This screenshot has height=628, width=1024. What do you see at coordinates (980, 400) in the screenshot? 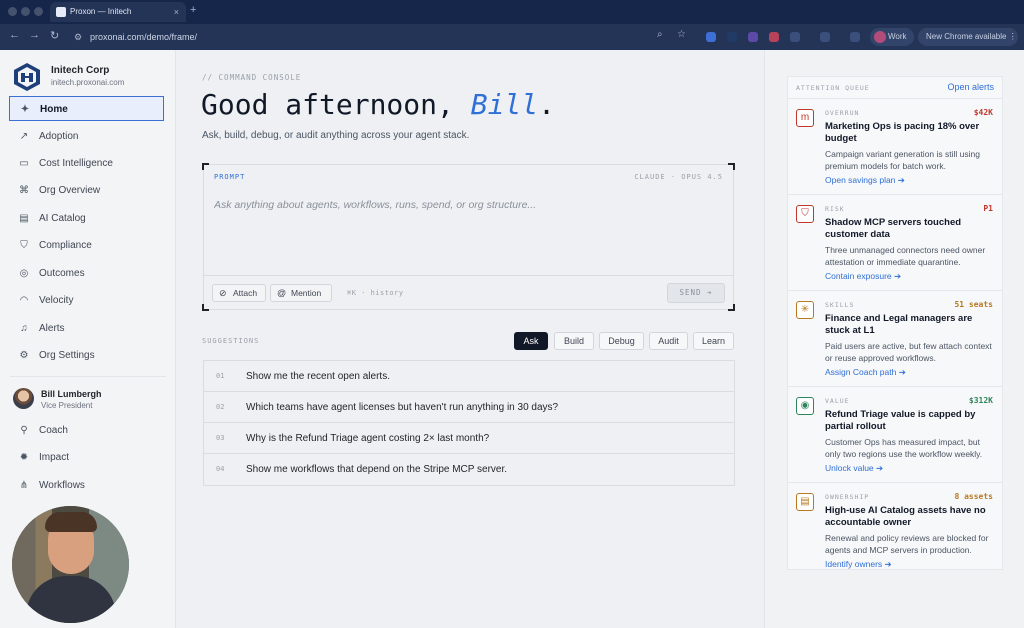
I see `queue-card-value: $312K` at bounding box center [980, 400].